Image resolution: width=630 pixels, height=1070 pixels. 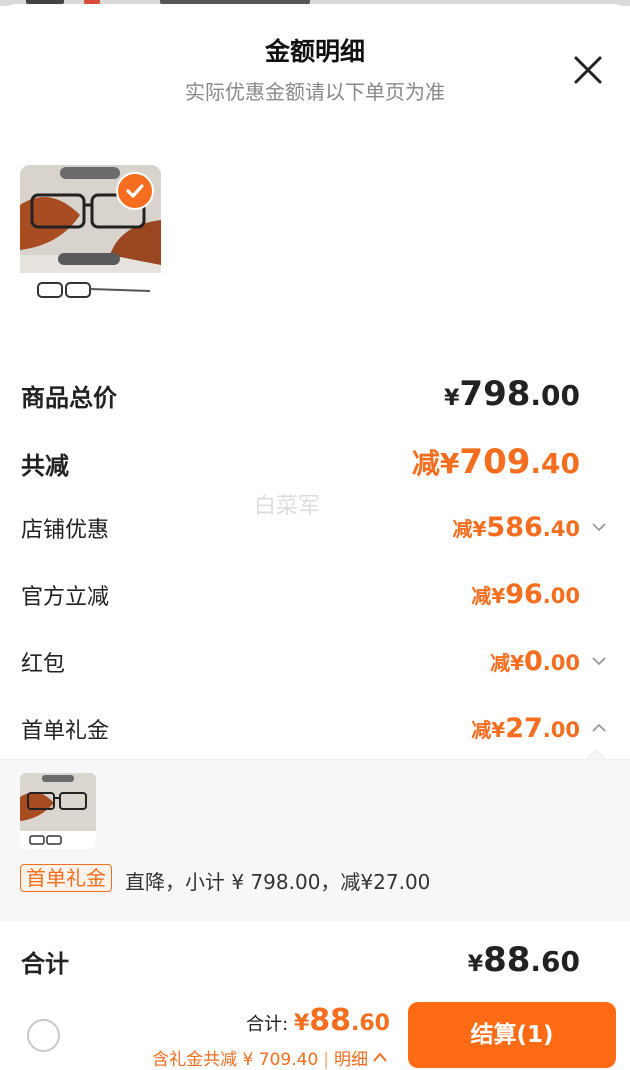 I want to click on first-order-gift-tag: 首单礼金, so click(x=66, y=878).